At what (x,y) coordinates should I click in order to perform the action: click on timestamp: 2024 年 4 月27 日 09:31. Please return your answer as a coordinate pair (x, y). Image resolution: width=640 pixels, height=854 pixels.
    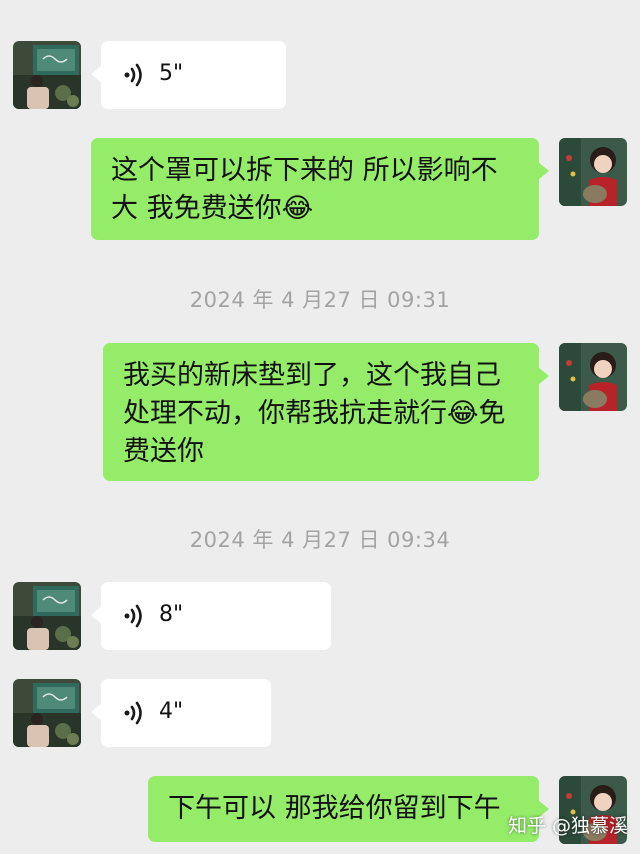
    Looking at the image, I should click on (320, 300).